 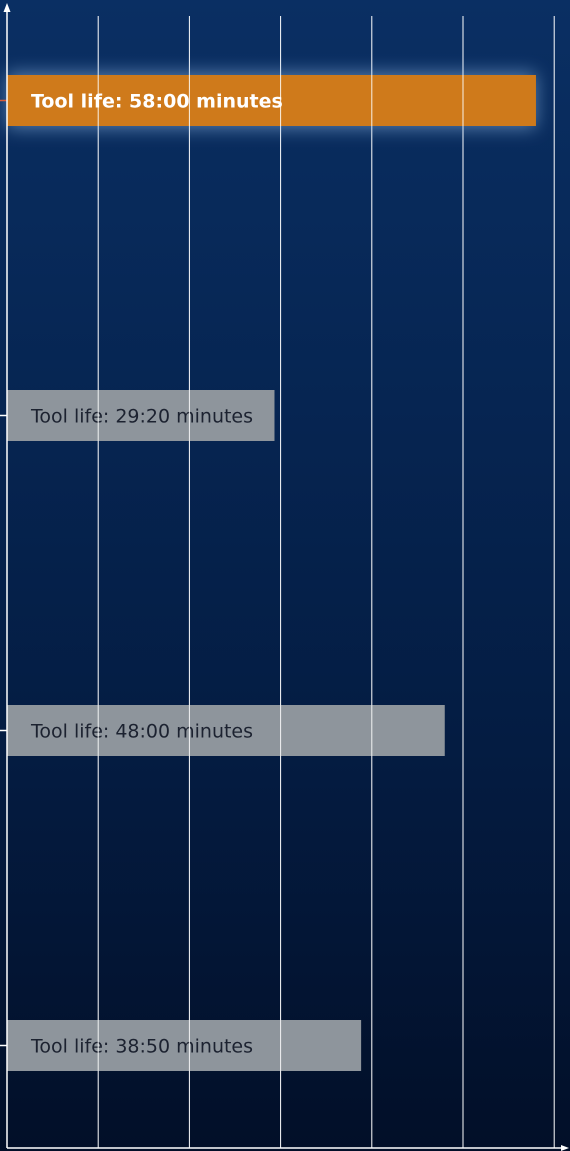 What do you see at coordinates (565, 1148) in the screenshot?
I see `x-axis-arrow` at bounding box center [565, 1148].